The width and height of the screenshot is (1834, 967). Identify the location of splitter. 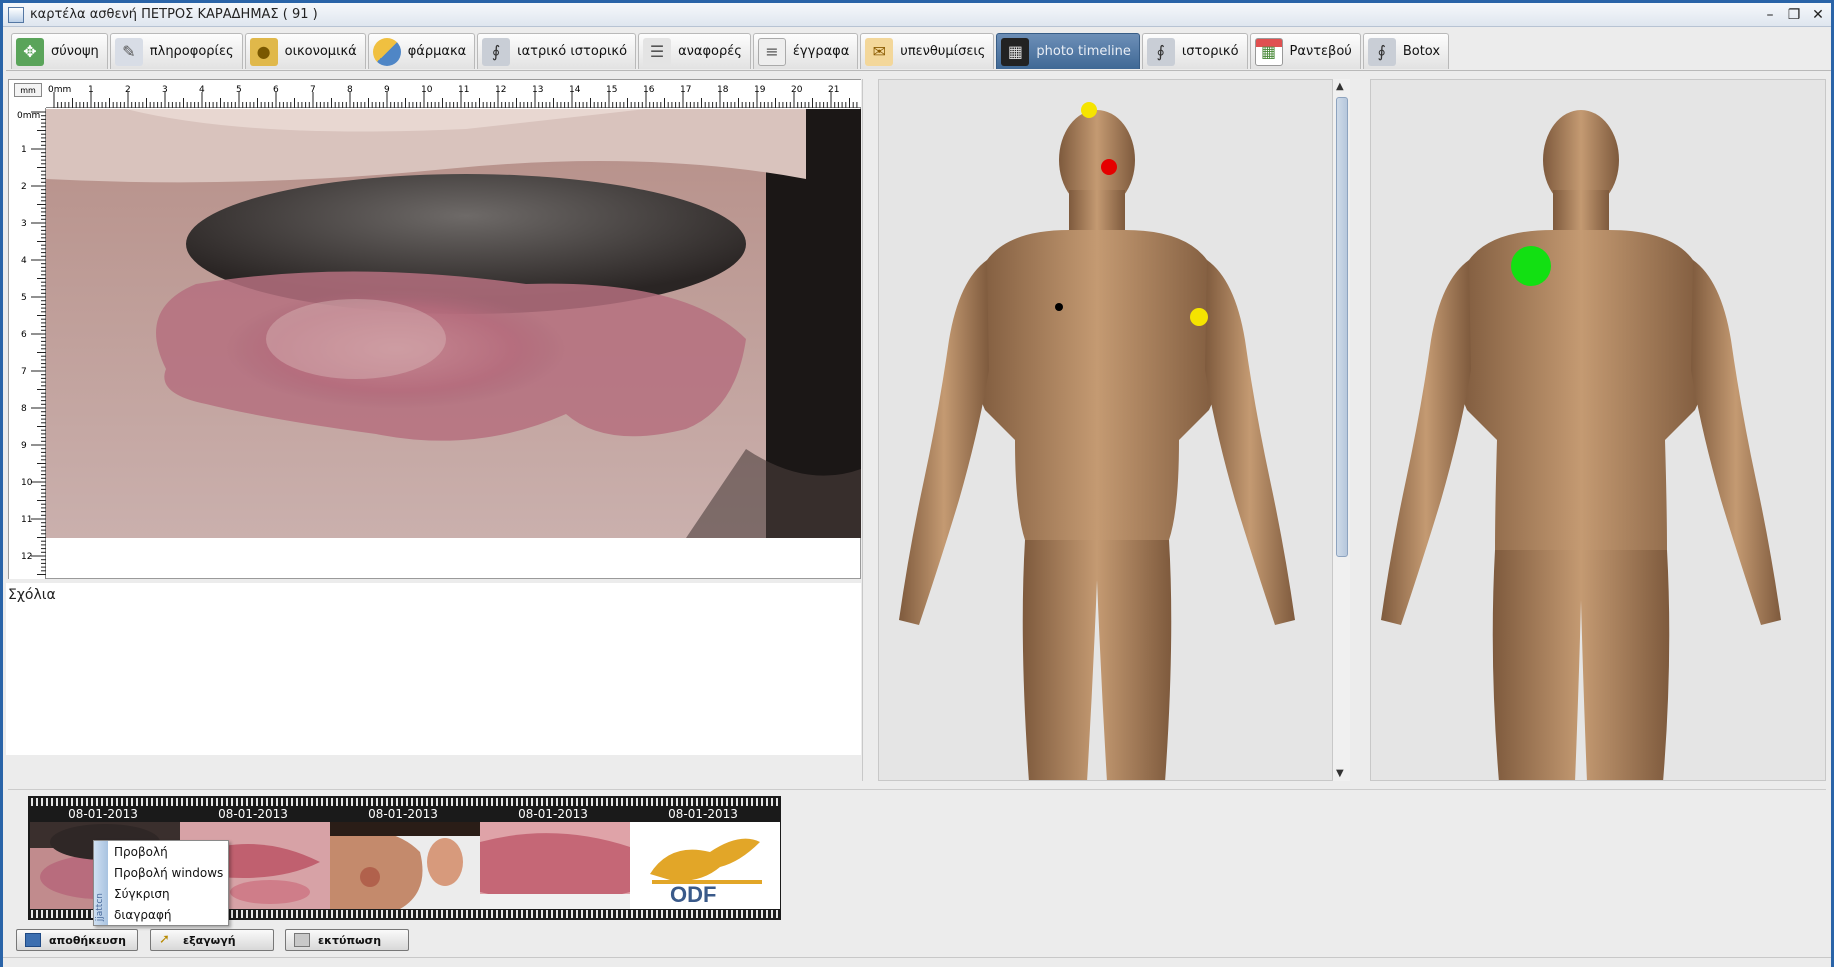
(870, 430).